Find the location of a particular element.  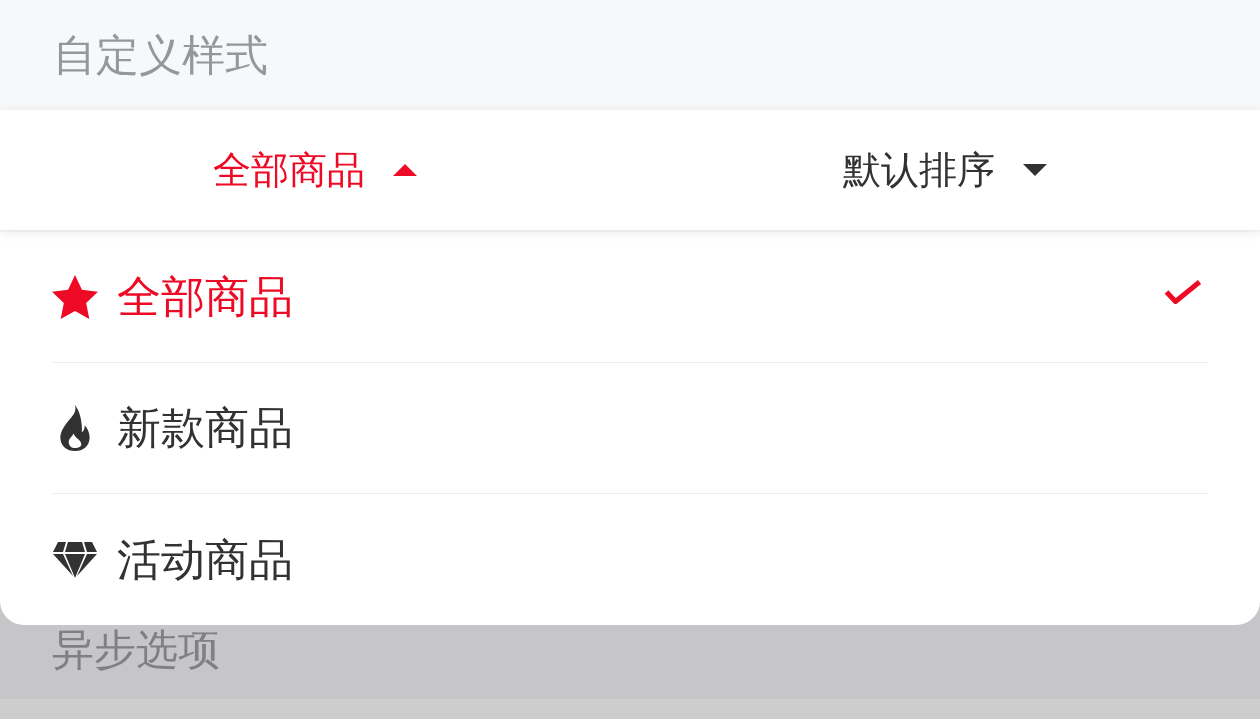

diamond-icon is located at coordinates (75, 559).